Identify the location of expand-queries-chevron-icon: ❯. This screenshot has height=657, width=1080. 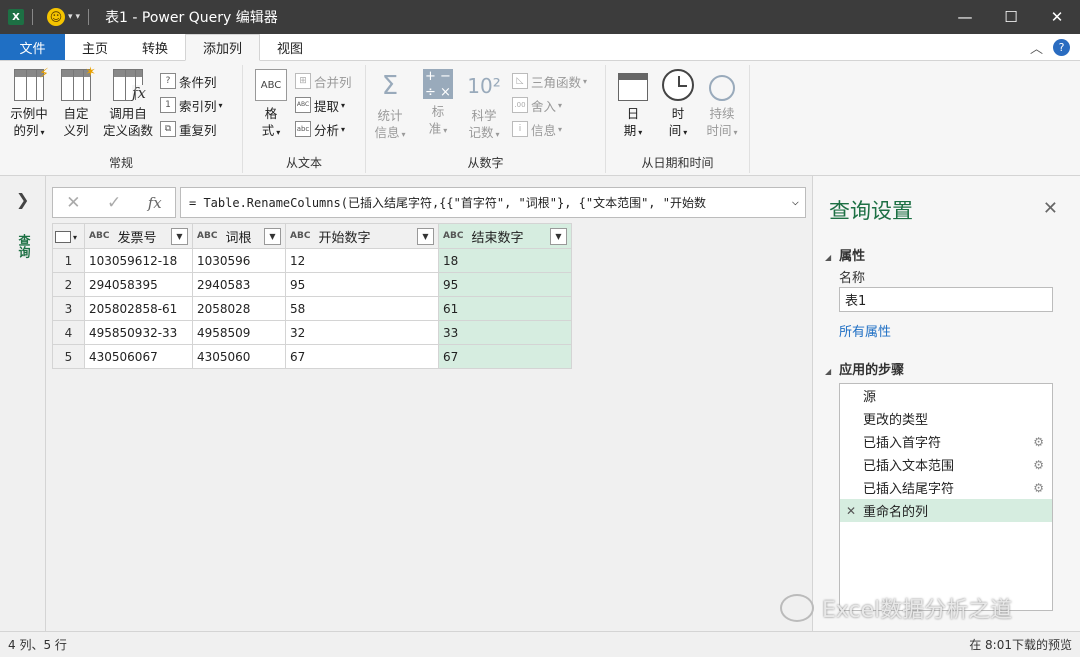
(22, 199).